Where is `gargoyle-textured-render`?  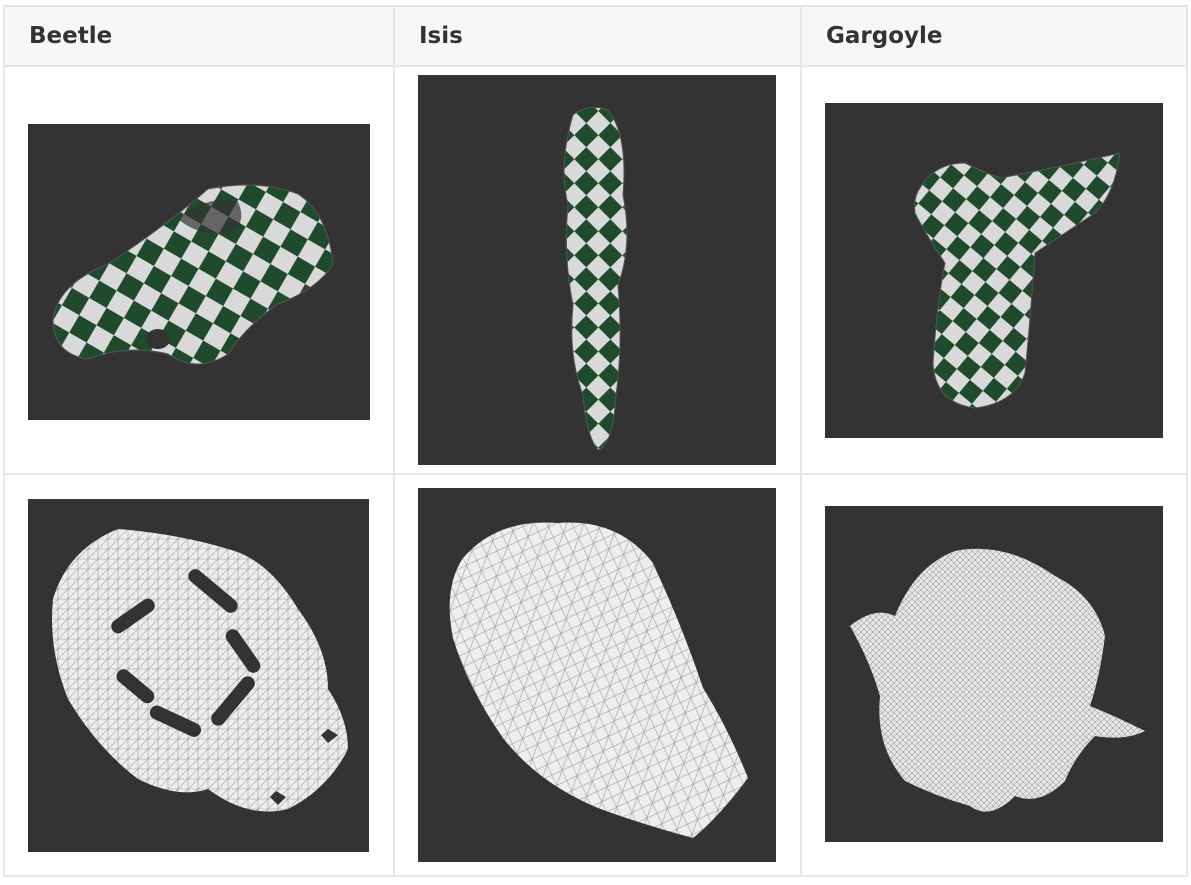
gargoyle-textured-render is located at coordinates (994, 270).